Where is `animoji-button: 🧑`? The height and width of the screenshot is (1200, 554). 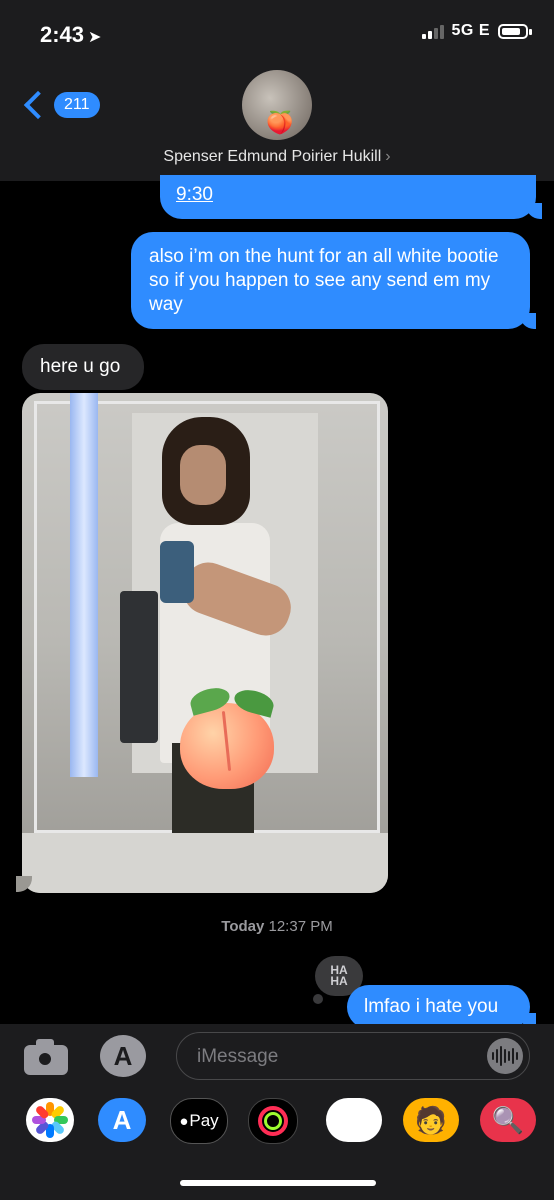 animoji-button: 🧑 is located at coordinates (431, 1120).